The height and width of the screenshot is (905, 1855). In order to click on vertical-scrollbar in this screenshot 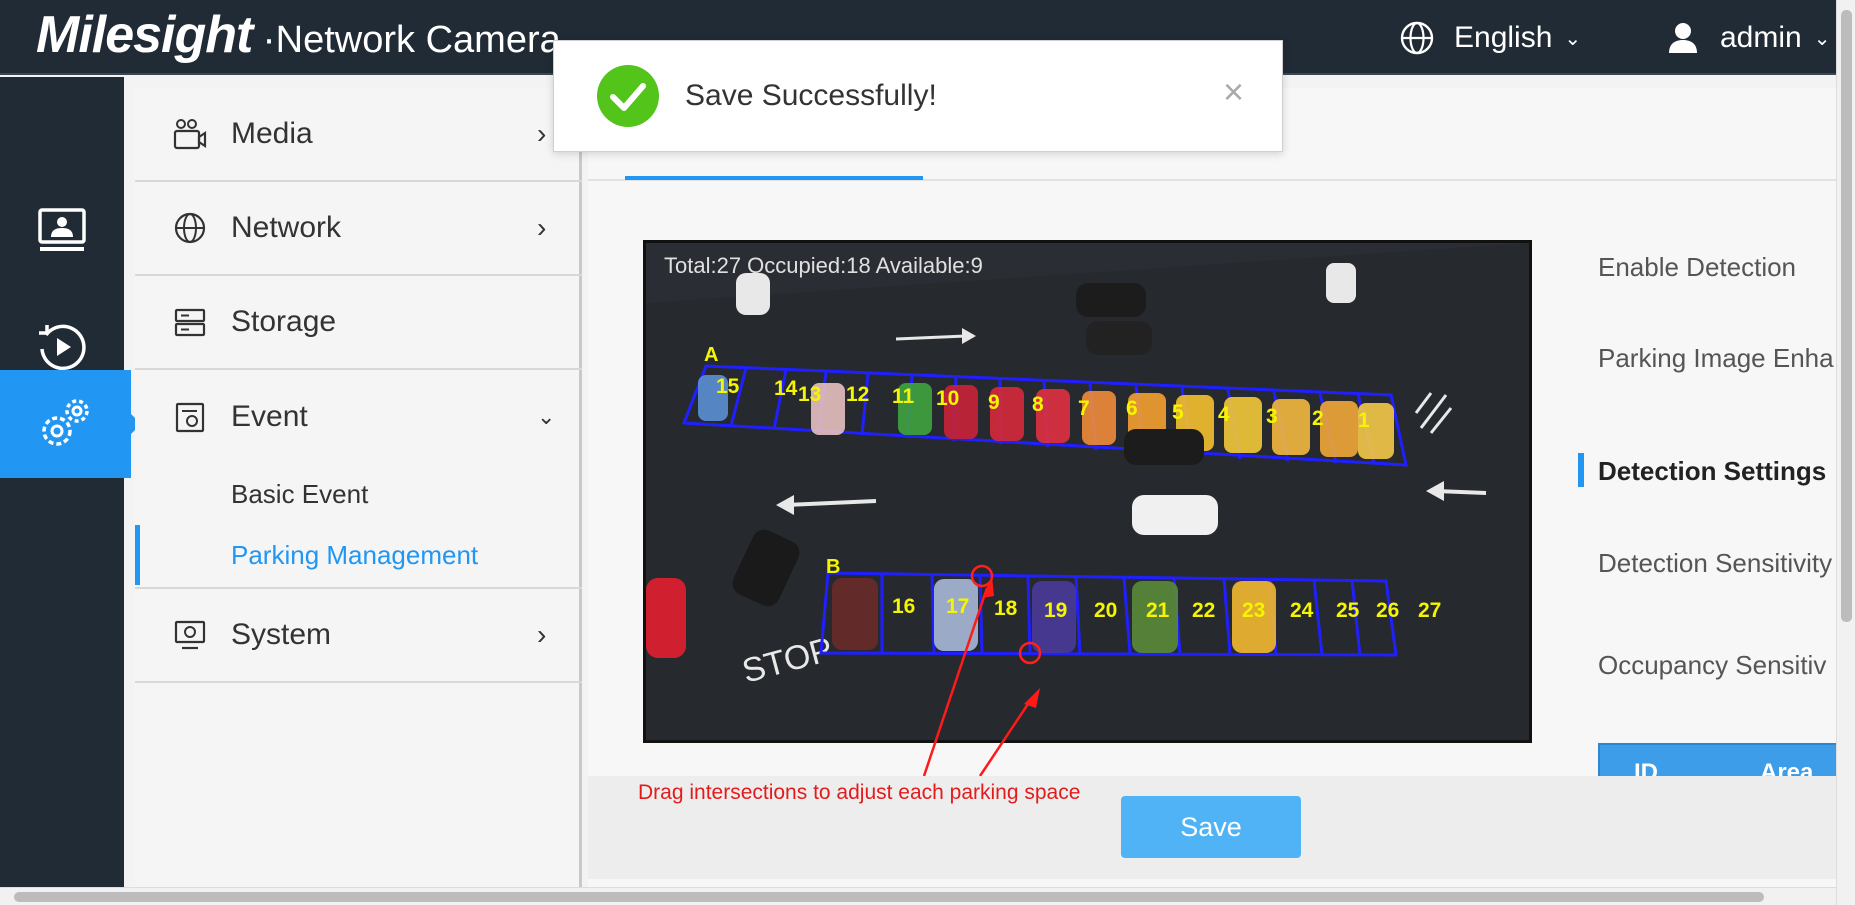, I will do `click(1845, 452)`.